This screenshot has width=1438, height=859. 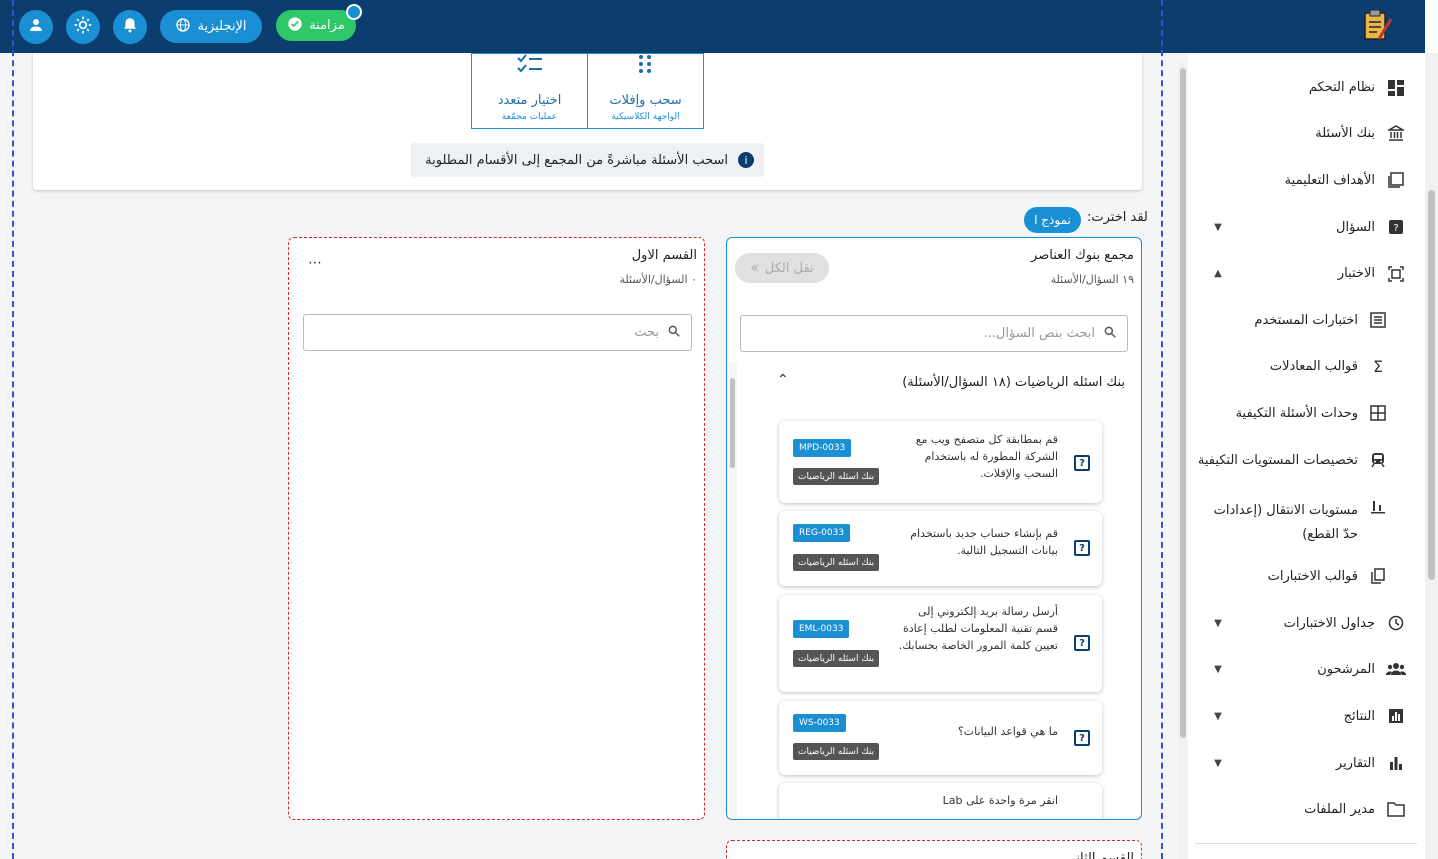 I want to click on book-icon, so click(x=1396, y=180).